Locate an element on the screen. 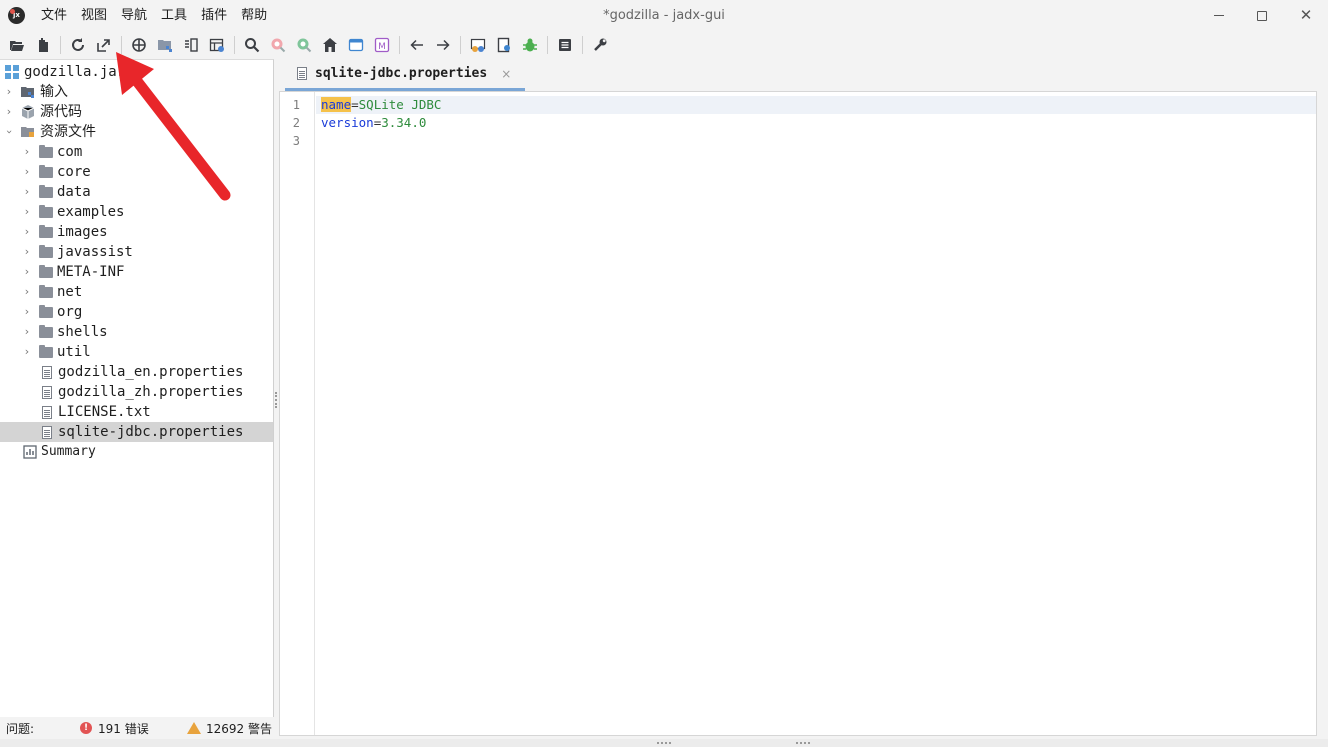 This screenshot has height=747, width=1328. tree-node-sources: › 源代码 is located at coordinates (136, 112).